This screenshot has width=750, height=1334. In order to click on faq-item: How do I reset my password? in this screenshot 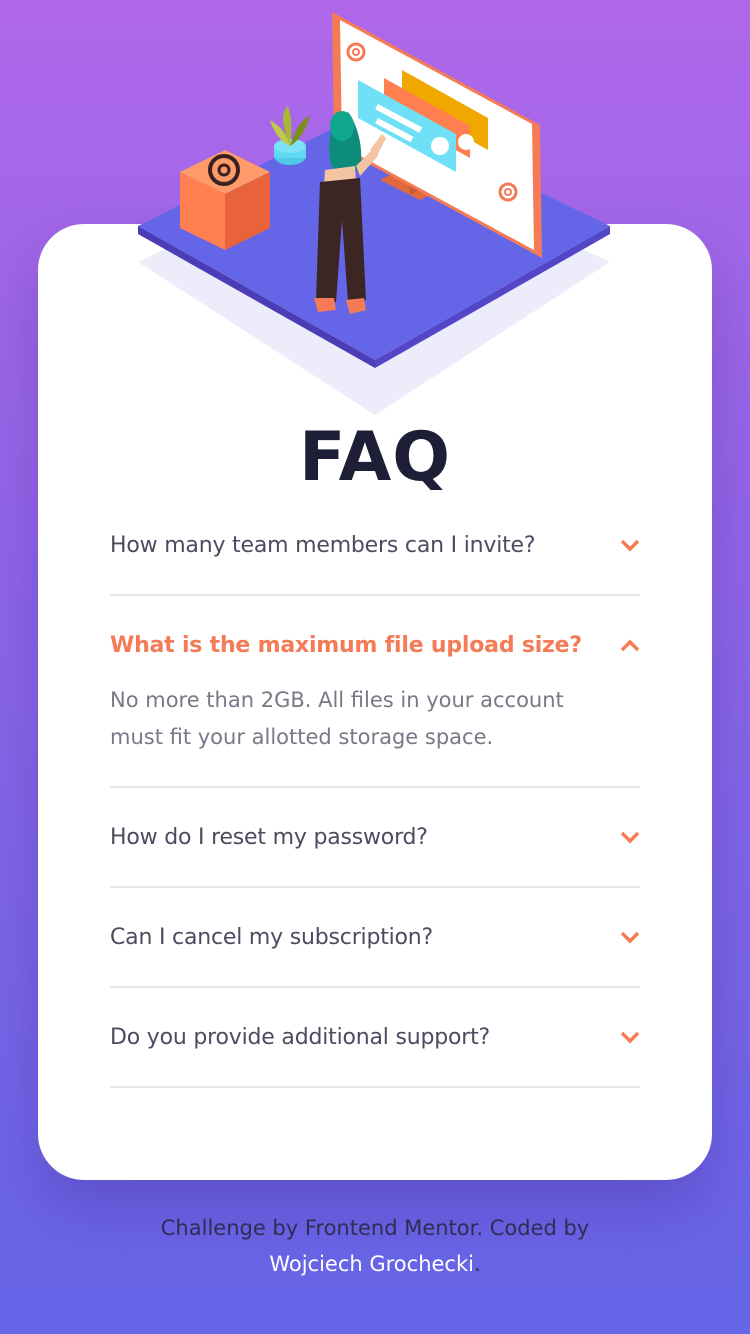, I will do `click(375, 838)`.